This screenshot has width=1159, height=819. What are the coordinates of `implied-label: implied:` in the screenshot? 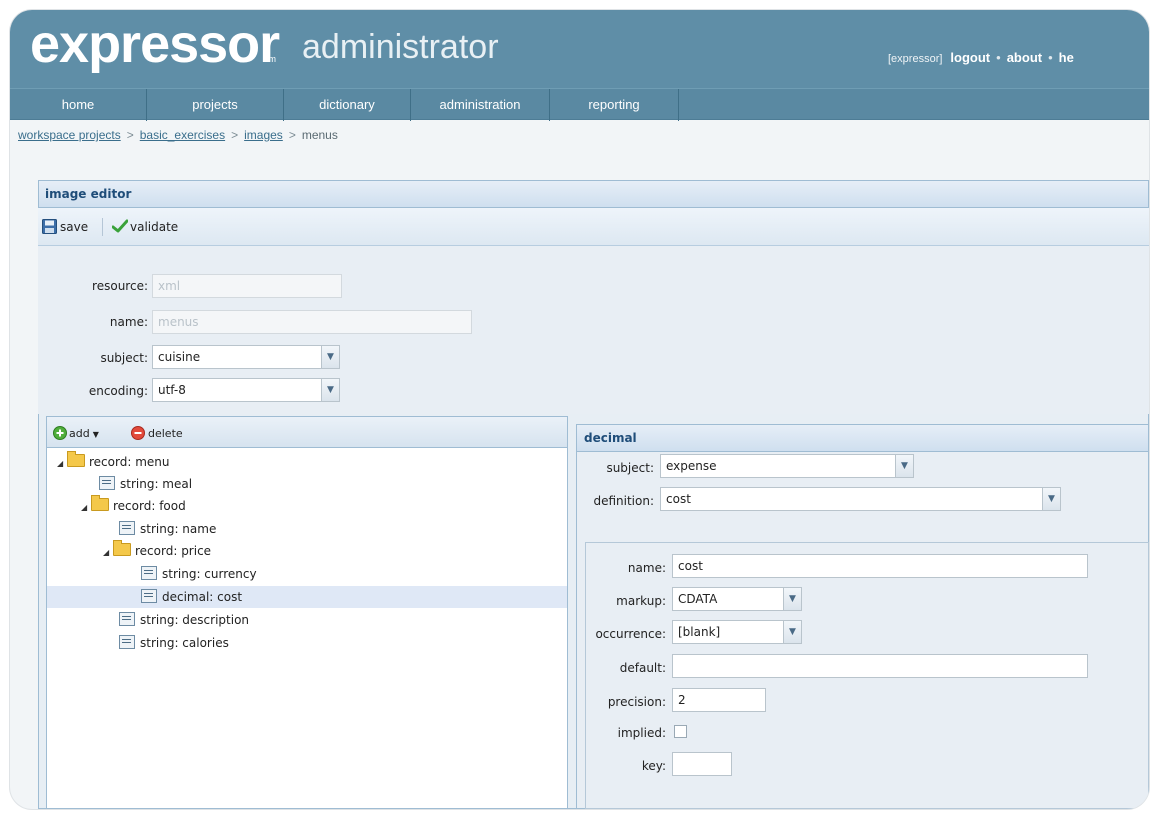 It's located at (641, 733).